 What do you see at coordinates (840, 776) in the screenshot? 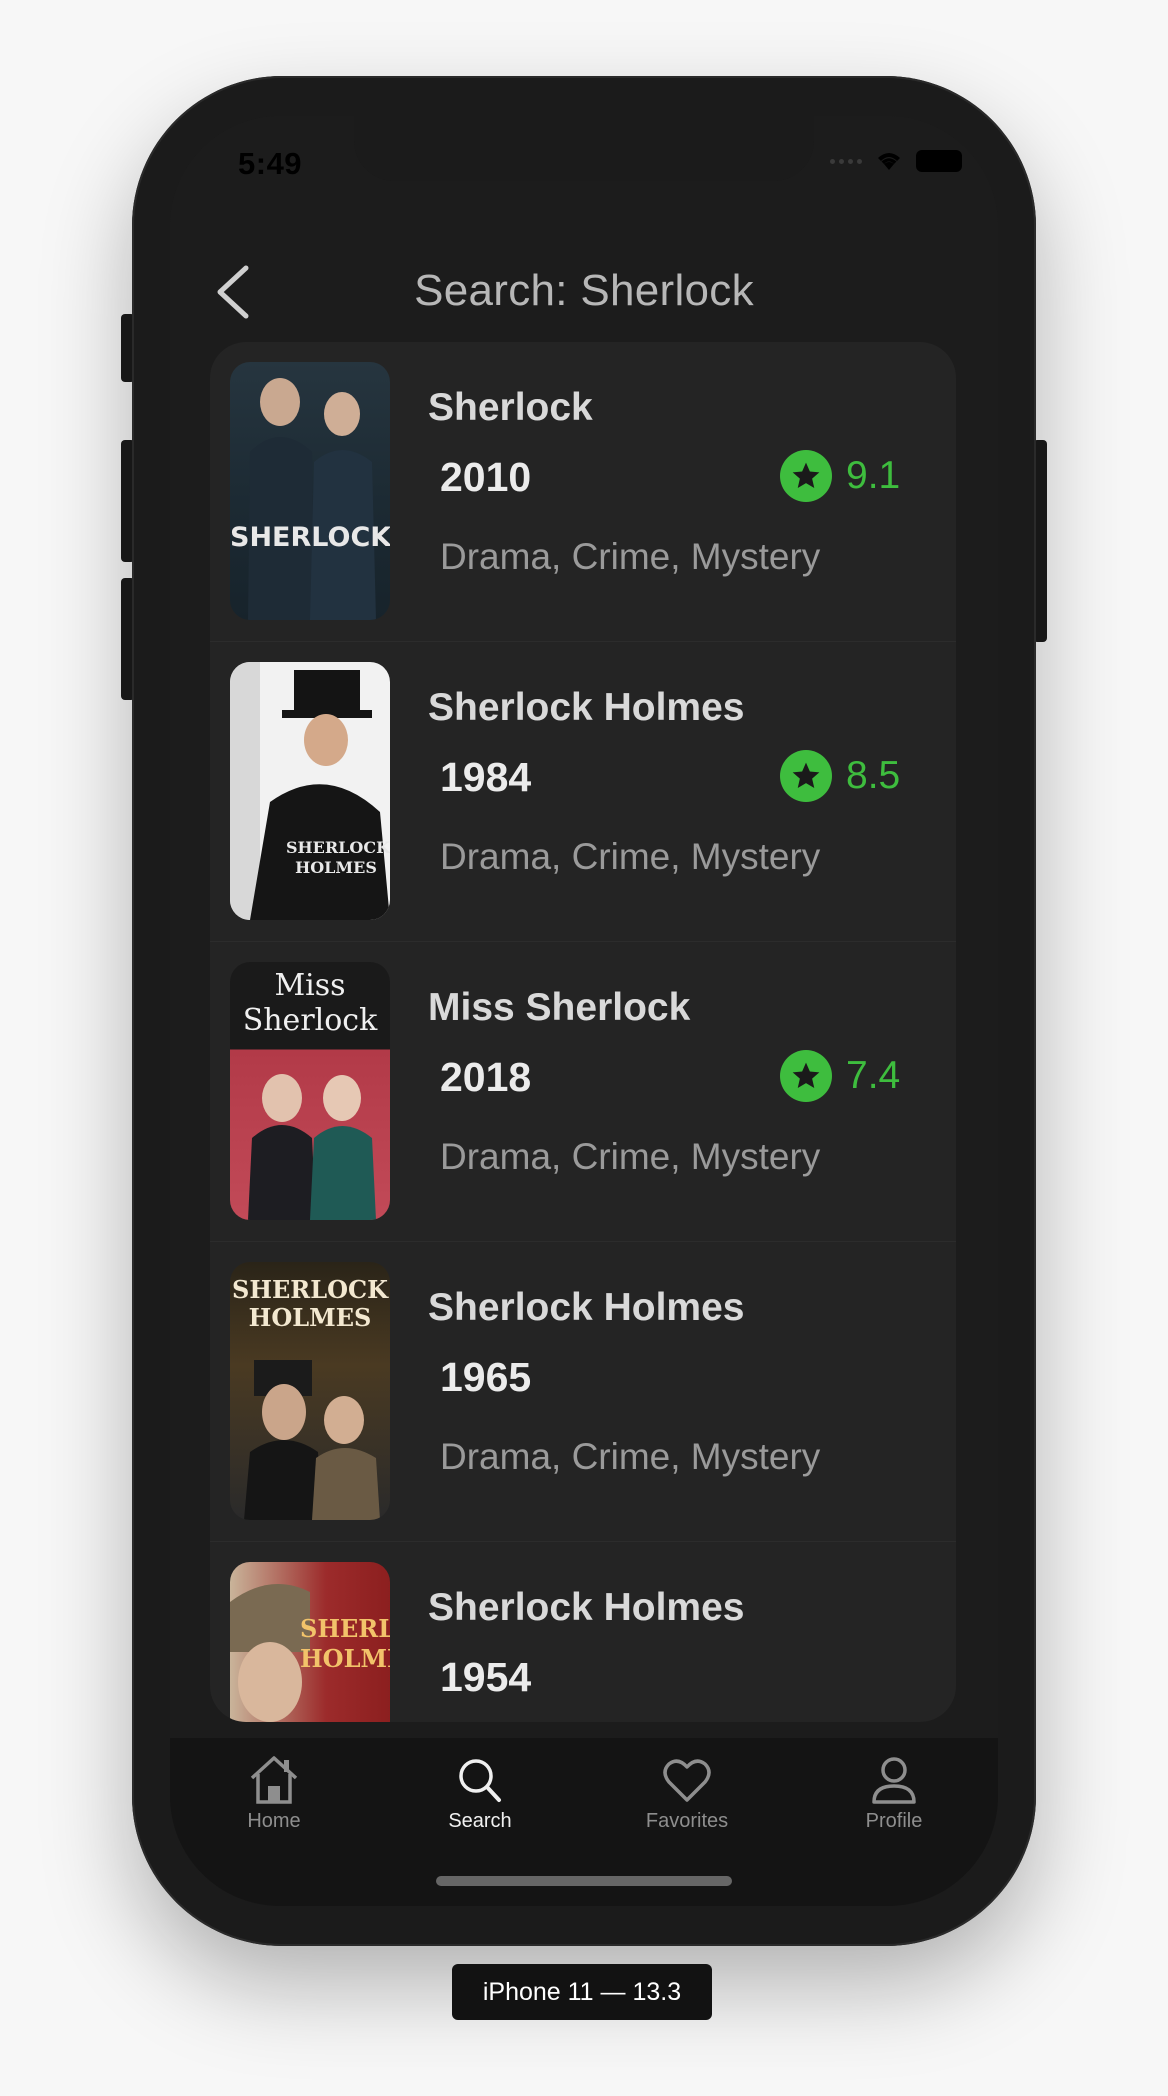
I see `rating: 8.5` at bounding box center [840, 776].